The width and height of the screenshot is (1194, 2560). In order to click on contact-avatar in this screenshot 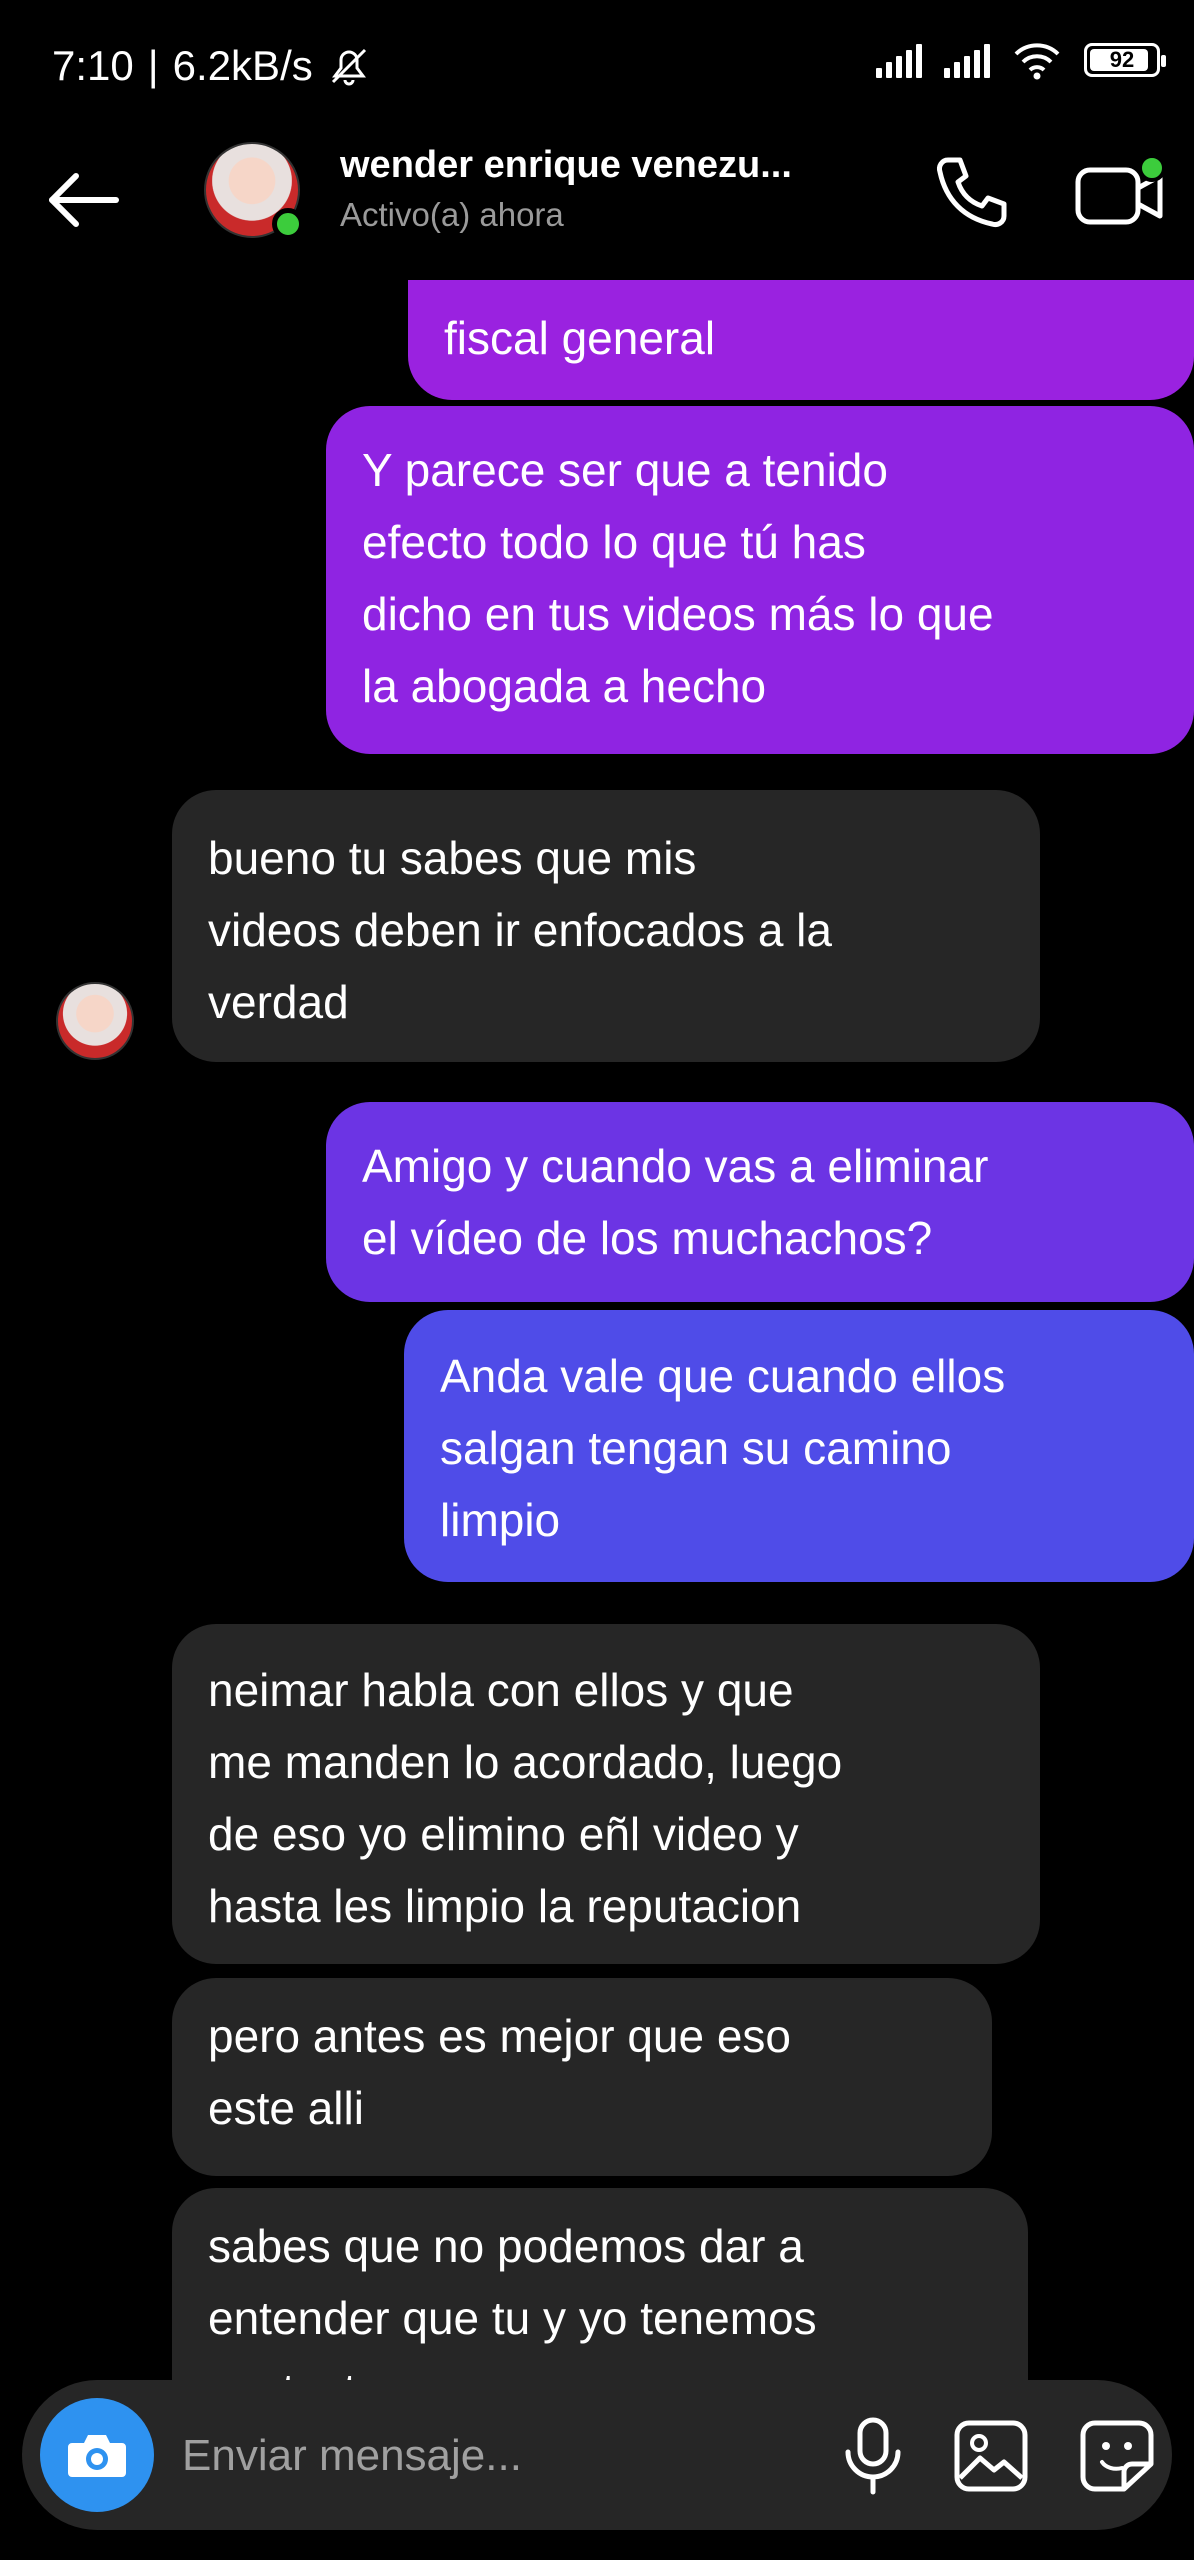, I will do `click(254, 191)`.